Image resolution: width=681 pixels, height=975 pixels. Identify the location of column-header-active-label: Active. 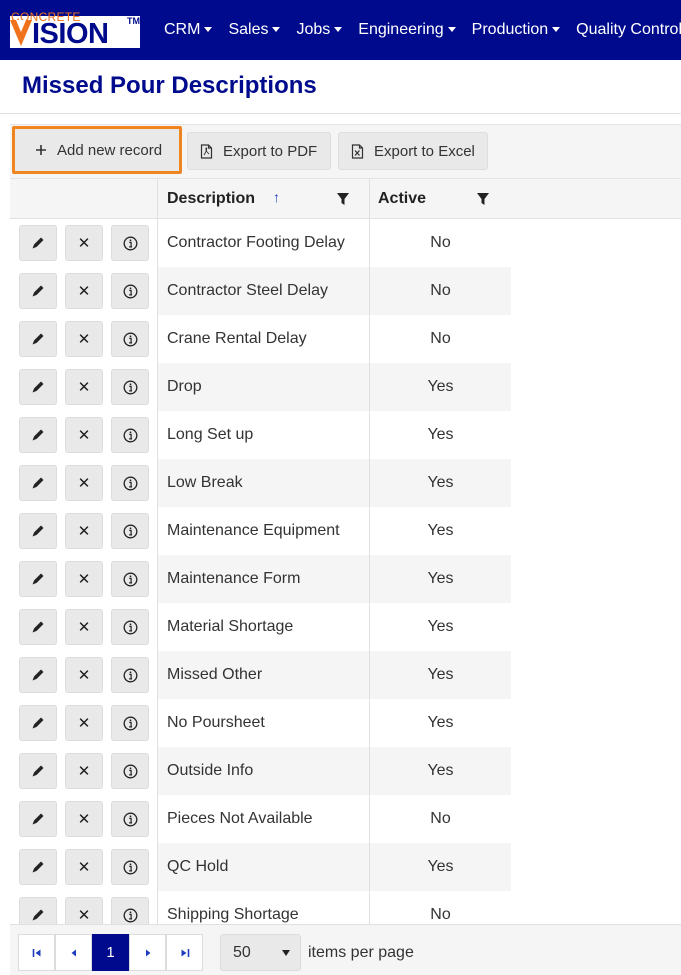
(402, 198).